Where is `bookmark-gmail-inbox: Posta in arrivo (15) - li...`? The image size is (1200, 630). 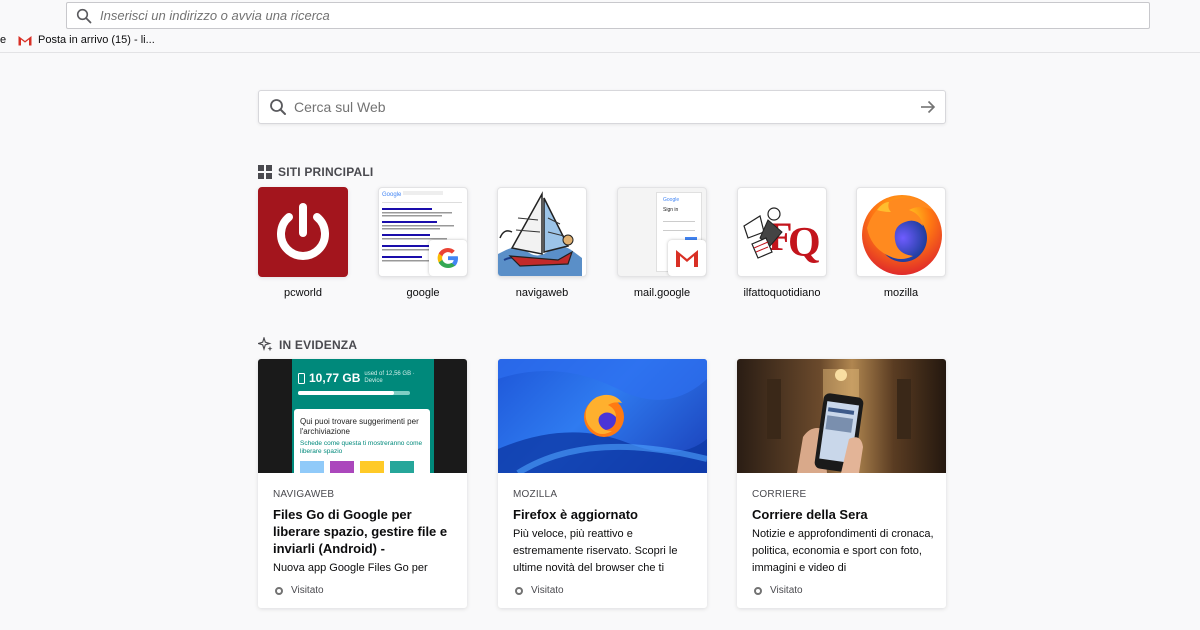
bookmark-gmail-inbox: Posta in arrivo (15) - li... is located at coordinates (86, 40).